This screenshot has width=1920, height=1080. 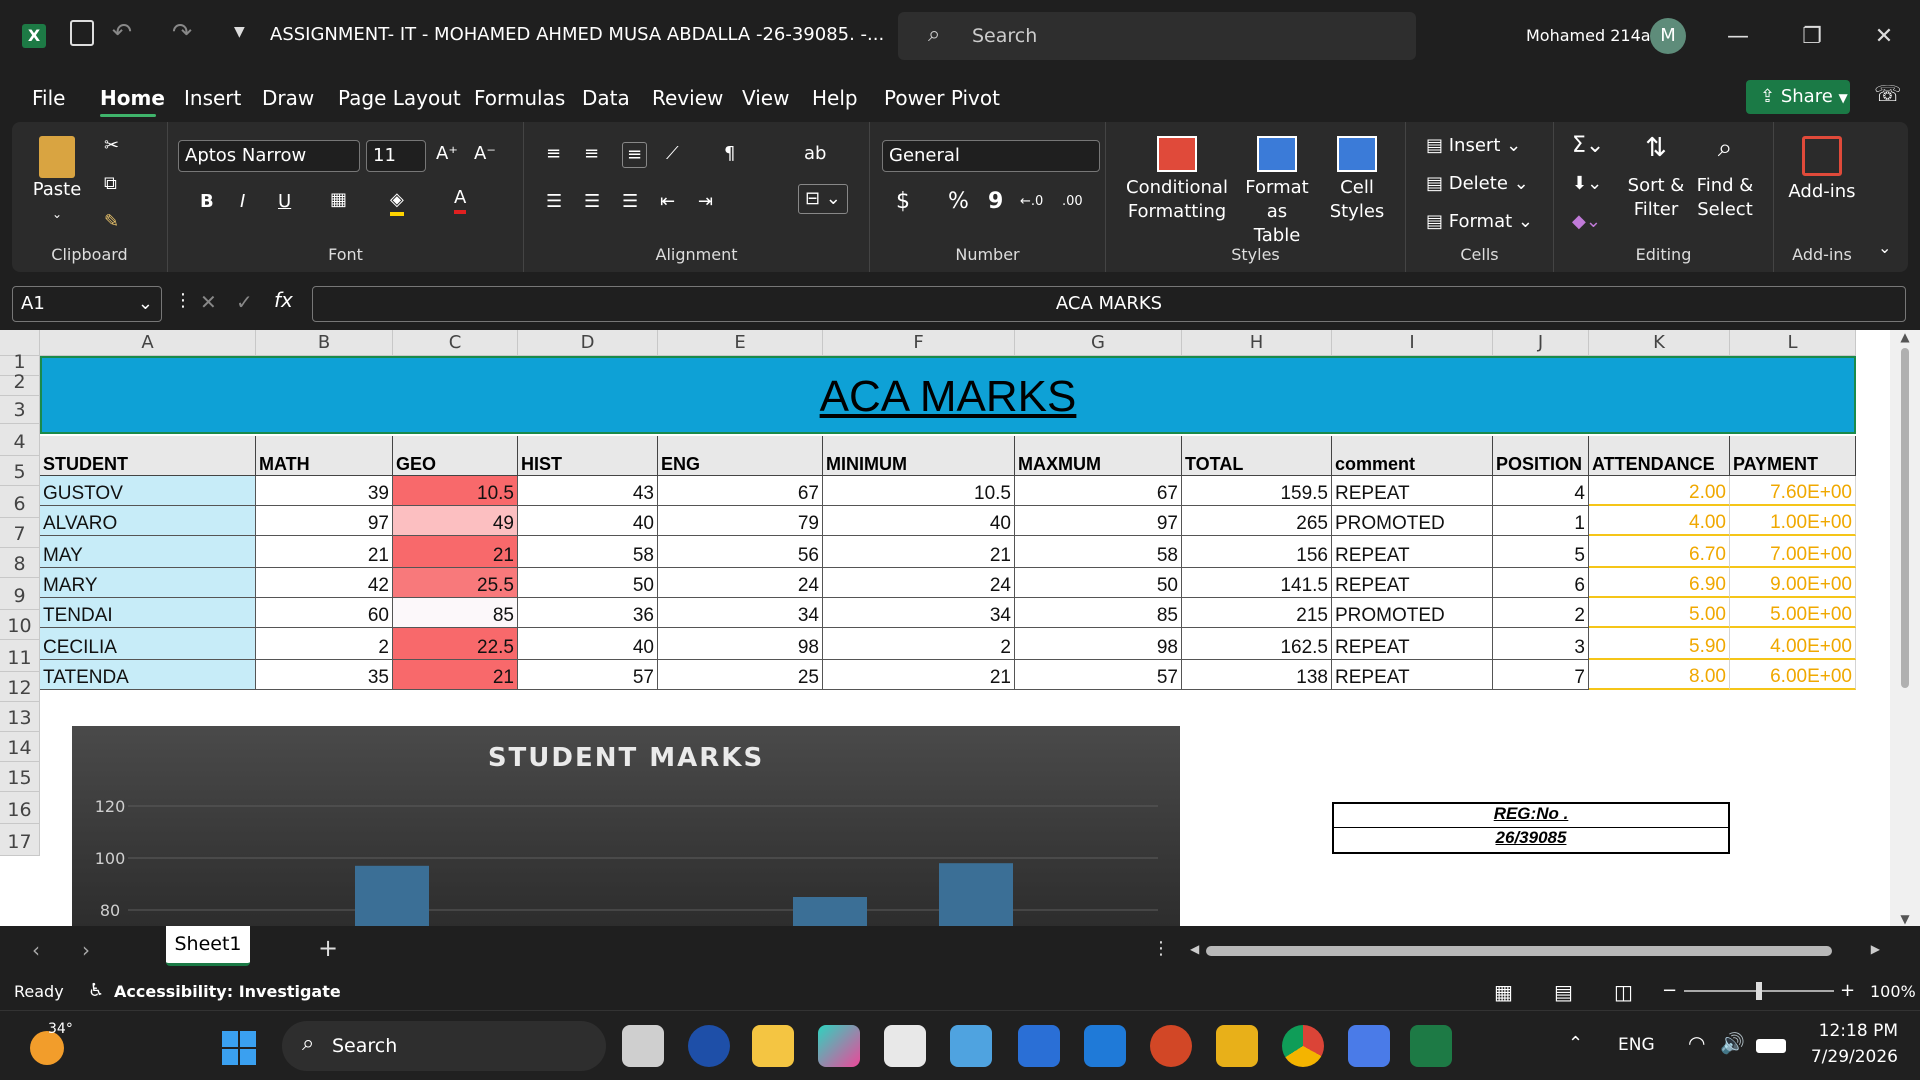 What do you see at coordinates (1303, 1046) in the screenshot?
I see `chrome-icon` at bounding box center [1303, 1046].